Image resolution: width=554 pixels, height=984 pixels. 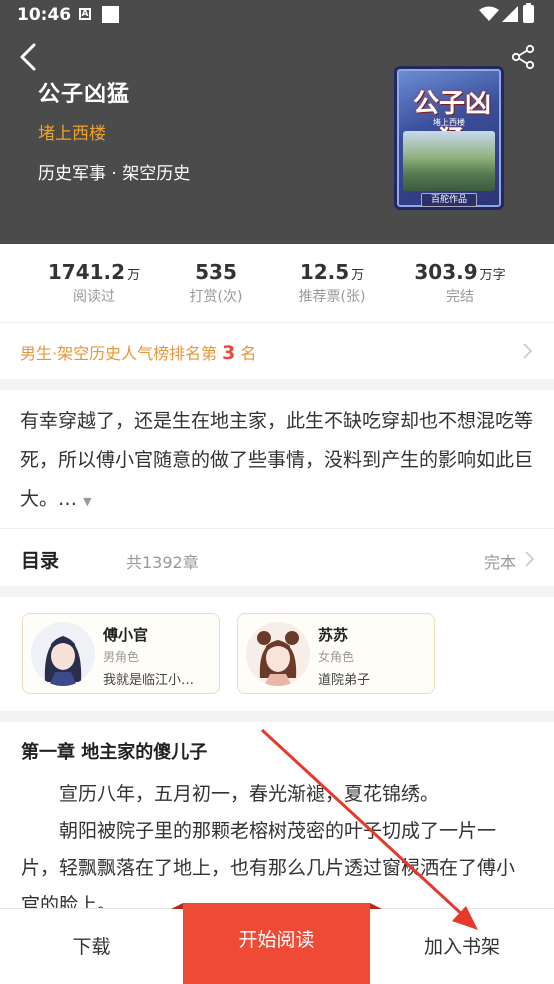 What do you see at coordinates (510, 14) in the screenshot?
I see `signal-icon` at bounding box center [510, 14].